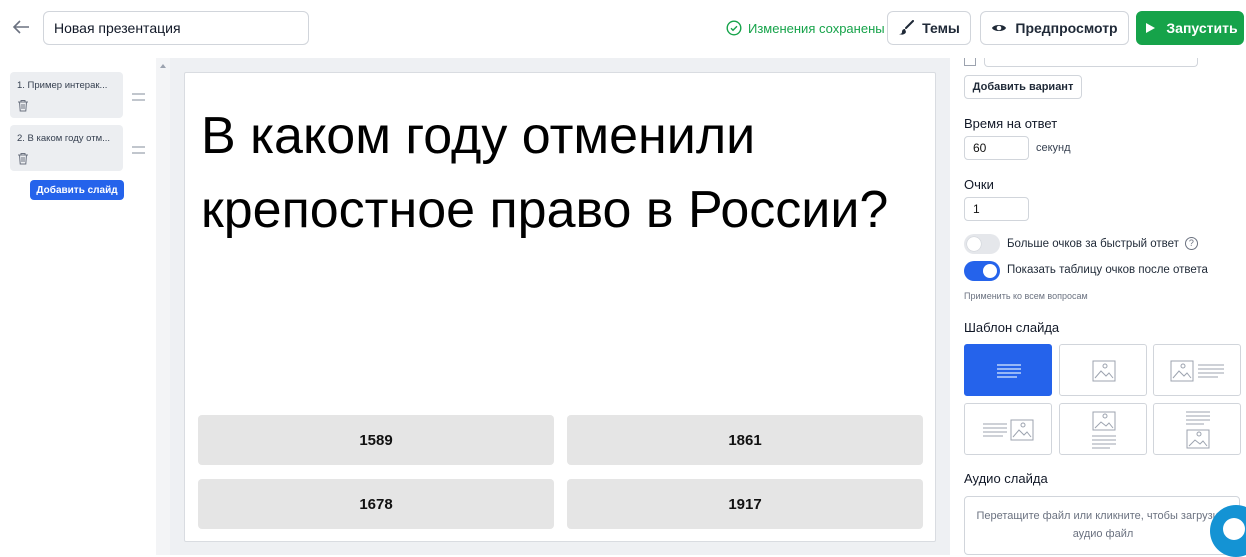 This screenshot has width=1246, height=557. I want to click on add-variant-button: Добавить вариант, so click(1023, 87).